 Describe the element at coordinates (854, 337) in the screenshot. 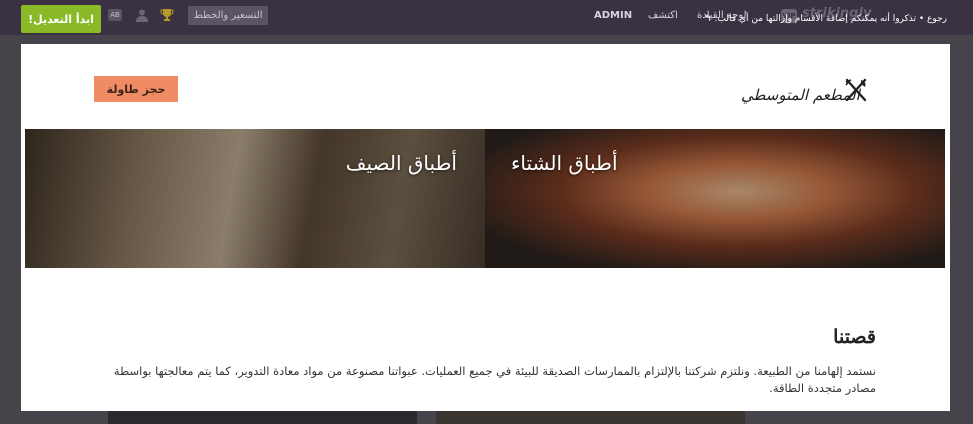

I see `about-title: قصتنا` at that location.